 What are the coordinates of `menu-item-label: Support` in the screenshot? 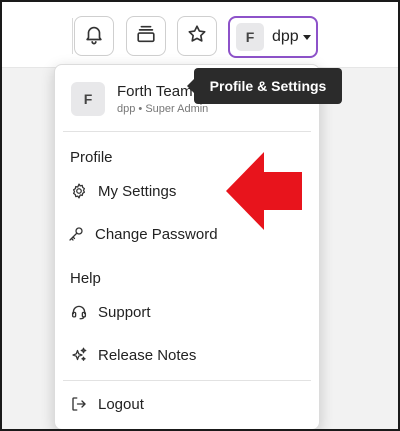 It's located at (124, 312).